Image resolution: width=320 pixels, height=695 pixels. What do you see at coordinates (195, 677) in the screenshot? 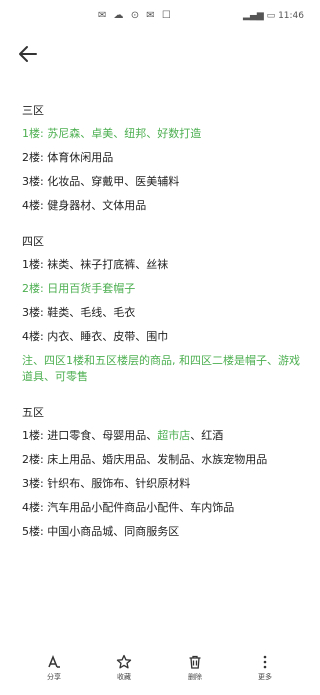
I see `delete-label: 删除` at bounding box center [195, 677].